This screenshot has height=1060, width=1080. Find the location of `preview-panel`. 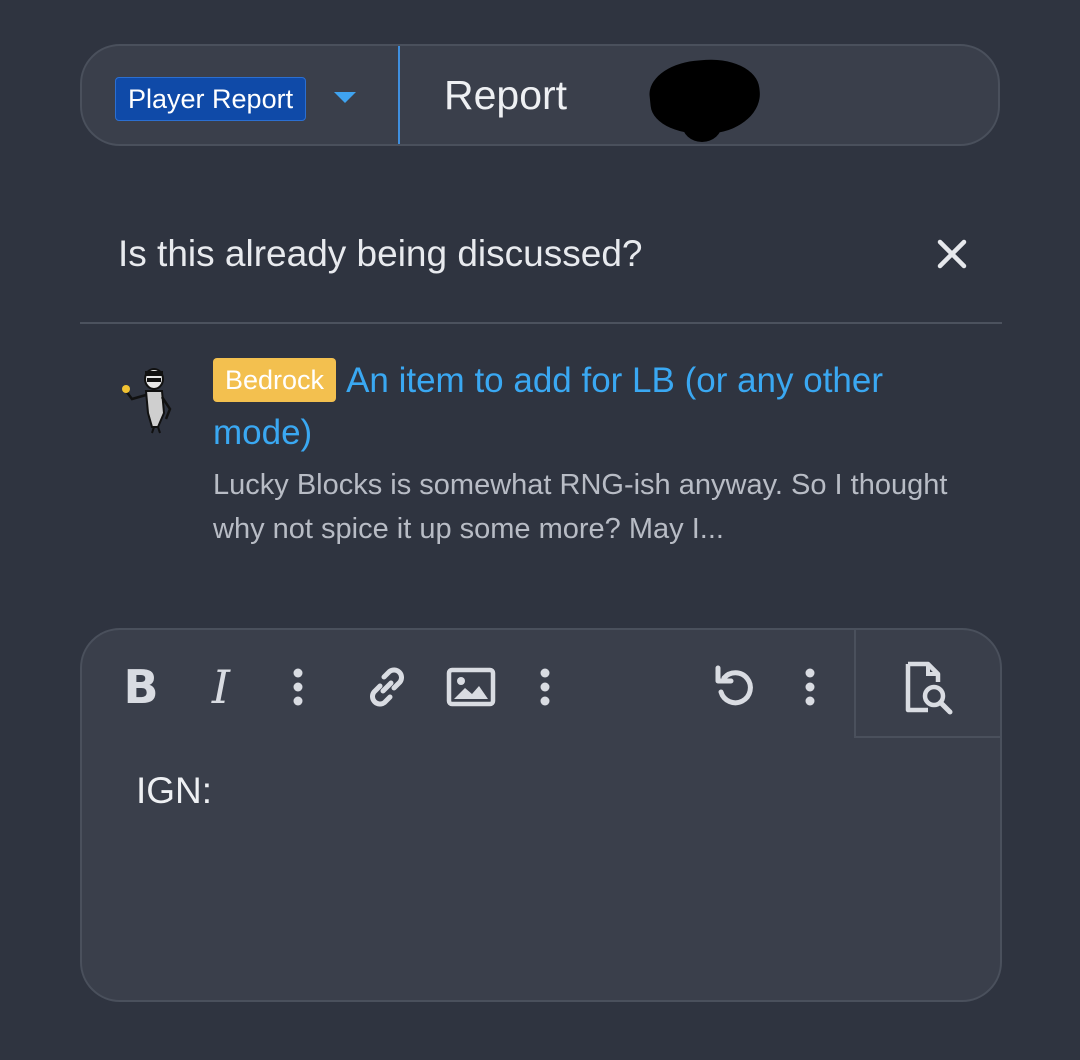

preview-panel is located at coordinates (927, 684).